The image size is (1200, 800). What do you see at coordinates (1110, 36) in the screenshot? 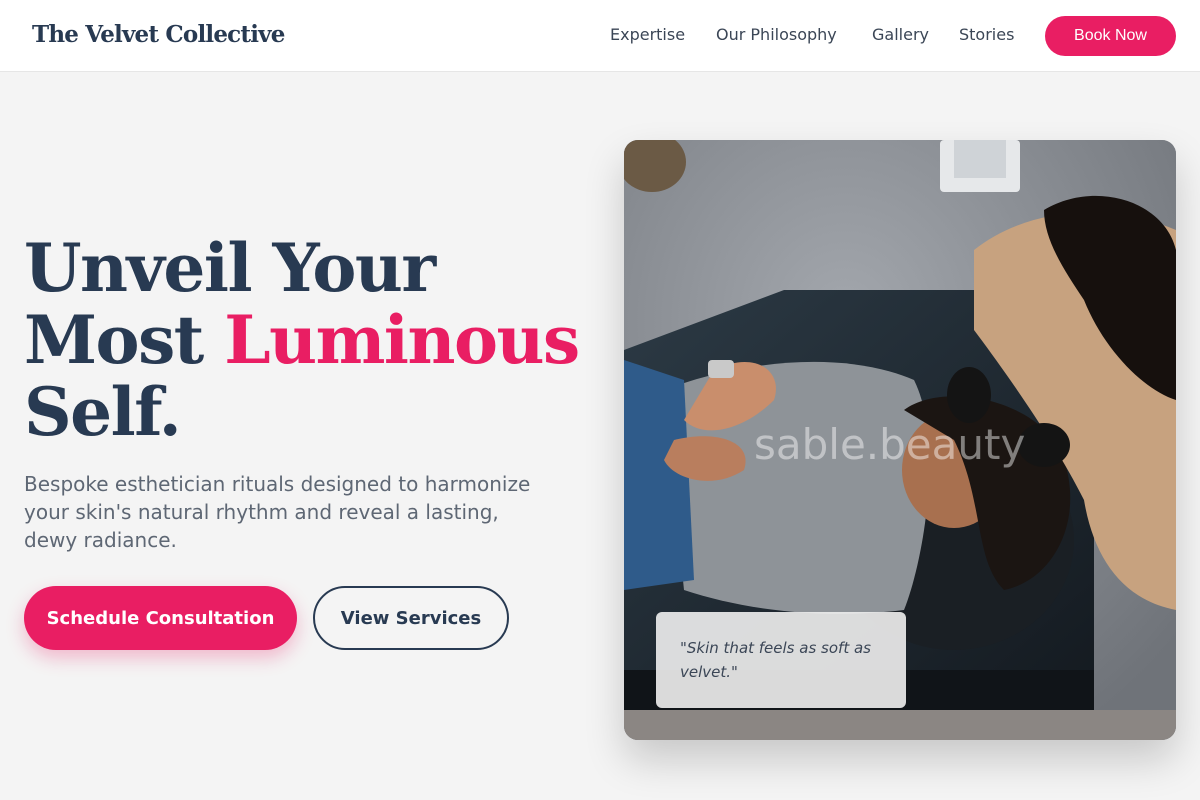
I see `book-now-button: Book Now` at bounding box center [1110, 36].